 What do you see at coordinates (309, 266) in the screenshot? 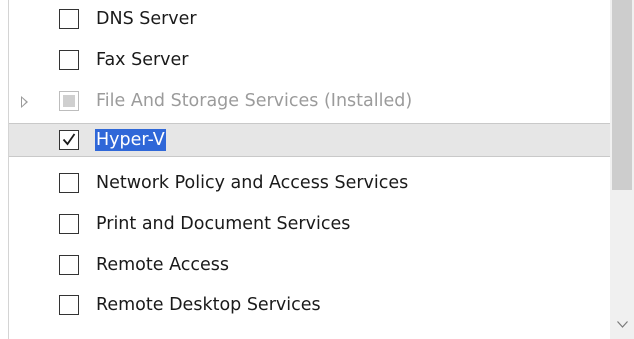
I see `role-row-remote-access: Remote Access` at bounding box center [309, 266].